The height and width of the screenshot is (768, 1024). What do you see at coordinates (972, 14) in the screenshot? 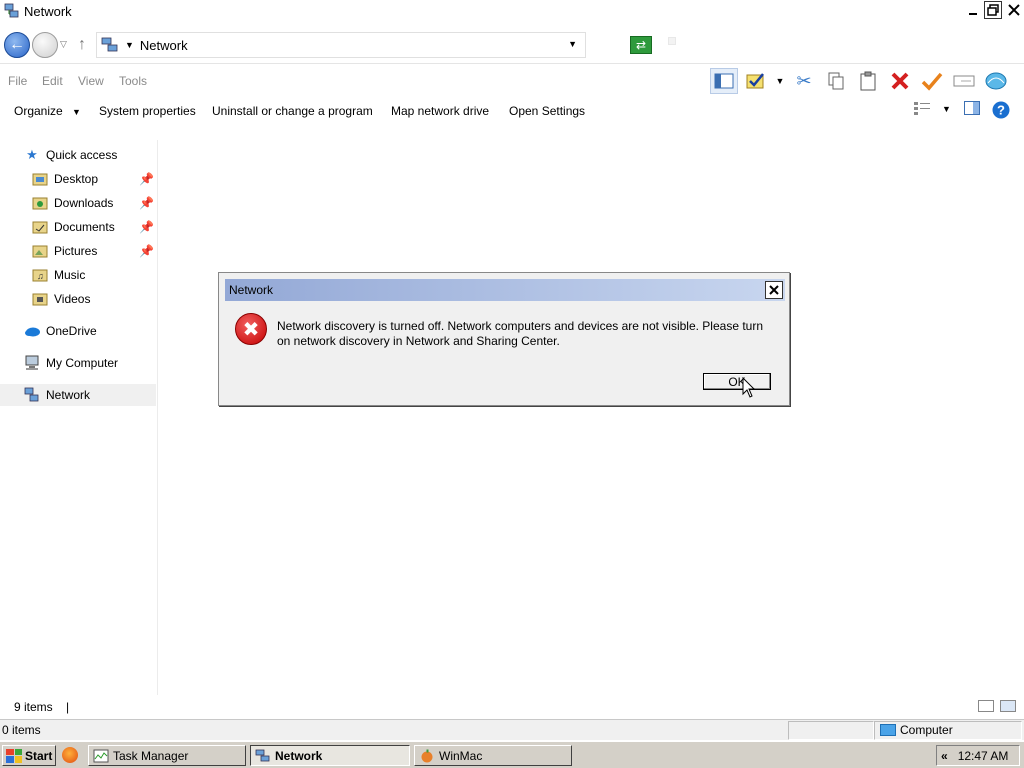
I see `minimize-icon` at bounding box center [972, 14].